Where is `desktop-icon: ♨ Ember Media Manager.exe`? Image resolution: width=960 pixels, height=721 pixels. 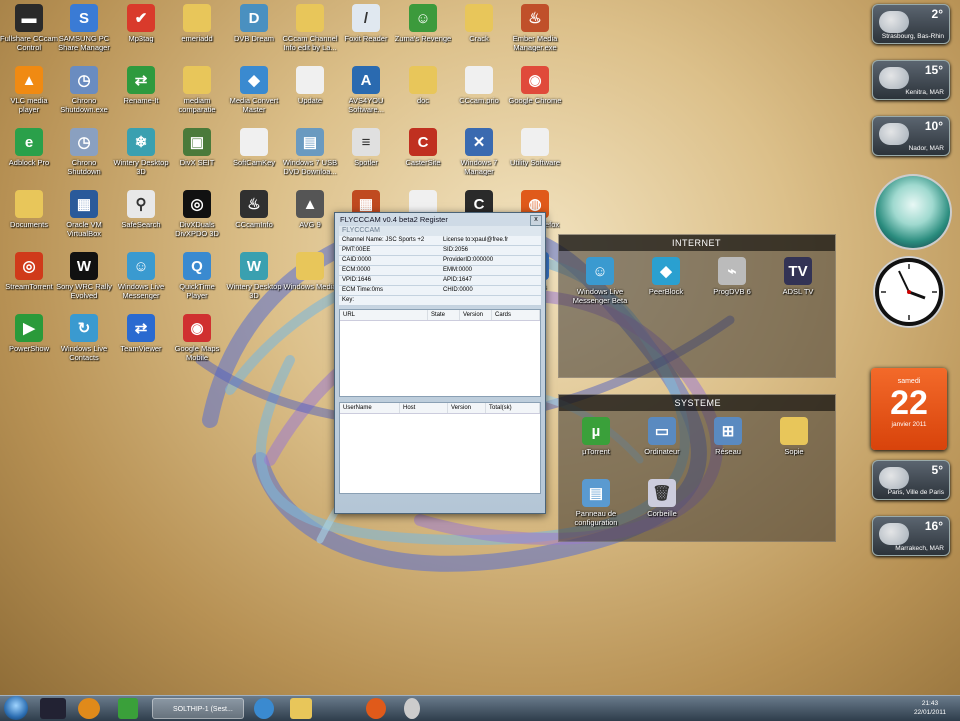 desktop-icon: ♨ Ember Media Manager.exe is located at coordinates (535, 28).